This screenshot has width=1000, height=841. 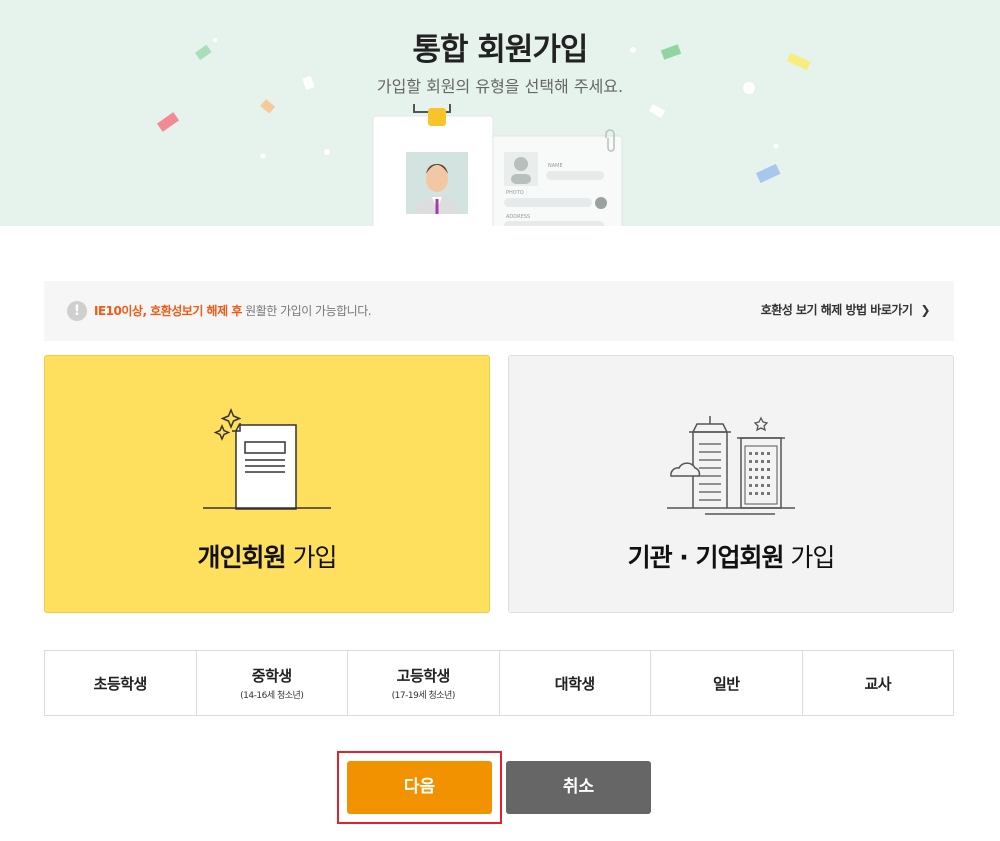 I want to click on notice-text: IE10이상, 호환성보기 해제 후 원활한 가입이 가능합니다., so click(x=233, y=310).